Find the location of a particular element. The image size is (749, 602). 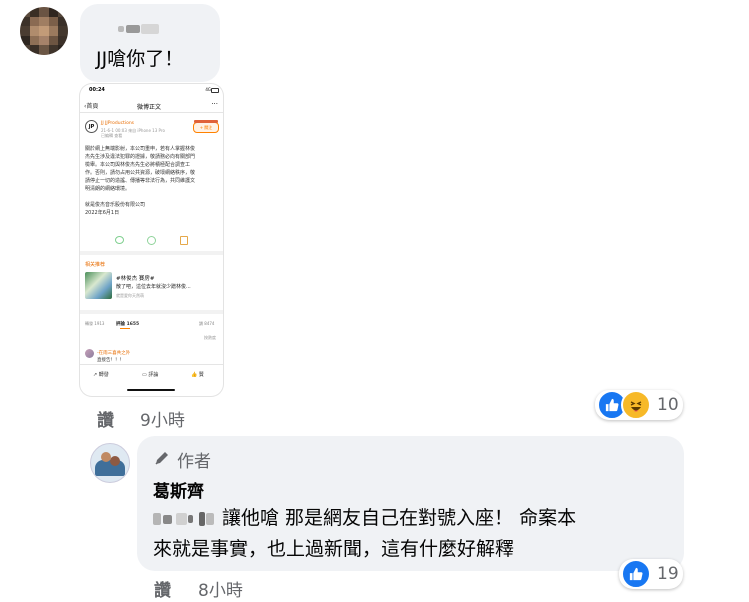

tab-like: 讚 8474 is located at coordinates (206, 324).